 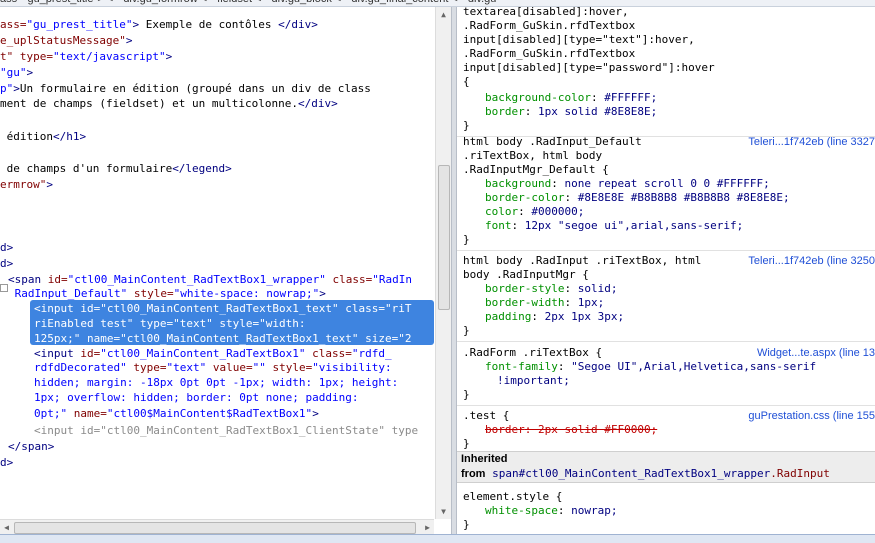 I want to click on property-name: white-space, so click(x=521, y=510).